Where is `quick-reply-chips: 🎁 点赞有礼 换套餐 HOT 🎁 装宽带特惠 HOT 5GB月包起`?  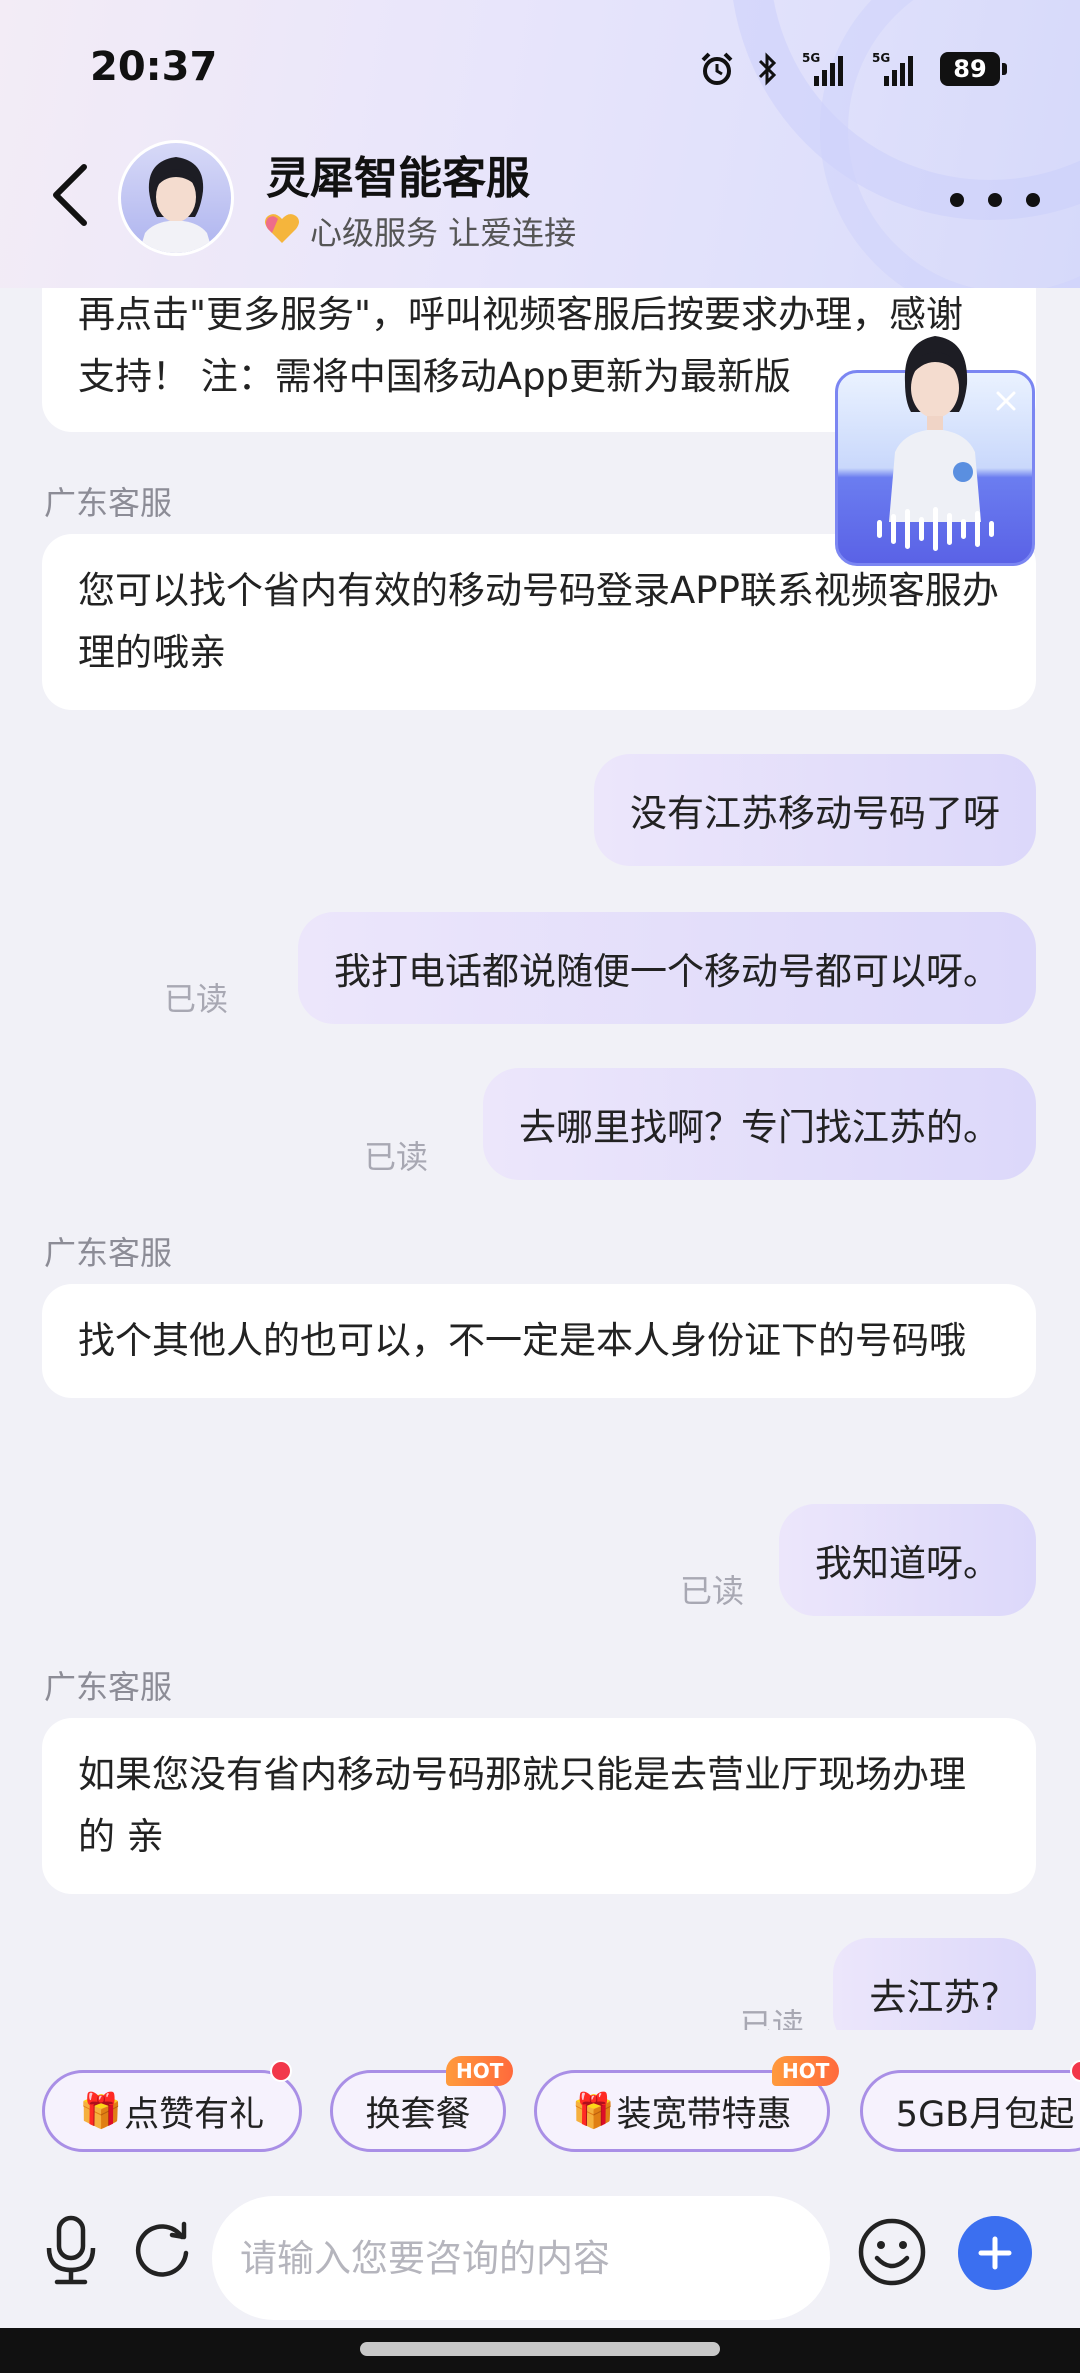 quick-reply-chips: 🎁 点赞有礼 换套餐 HOT 🎁 装宽带特惠 HOT 5GB月包起 is located at coordinates (540, 2095).